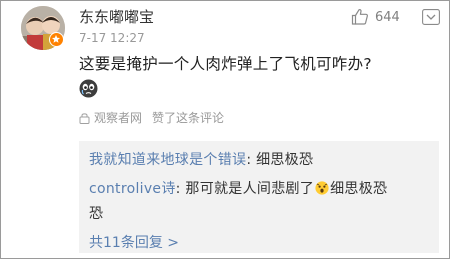 This screenshot has width=450, height=259. Describe the element at coordinates (56, 39) in the screenshot. I see `vip-badge-icon` at that location.